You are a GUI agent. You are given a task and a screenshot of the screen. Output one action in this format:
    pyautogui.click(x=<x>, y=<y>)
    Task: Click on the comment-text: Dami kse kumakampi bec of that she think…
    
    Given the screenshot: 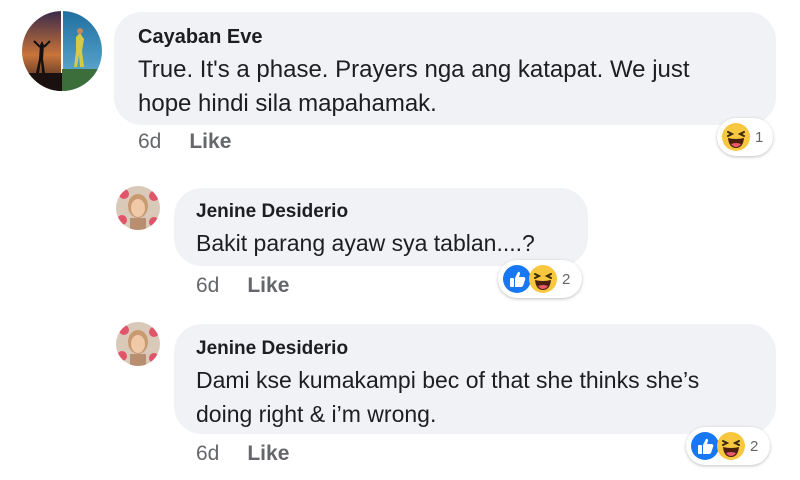 What is the action you would take?
    pyautogui.click(x=448, y=397)
    